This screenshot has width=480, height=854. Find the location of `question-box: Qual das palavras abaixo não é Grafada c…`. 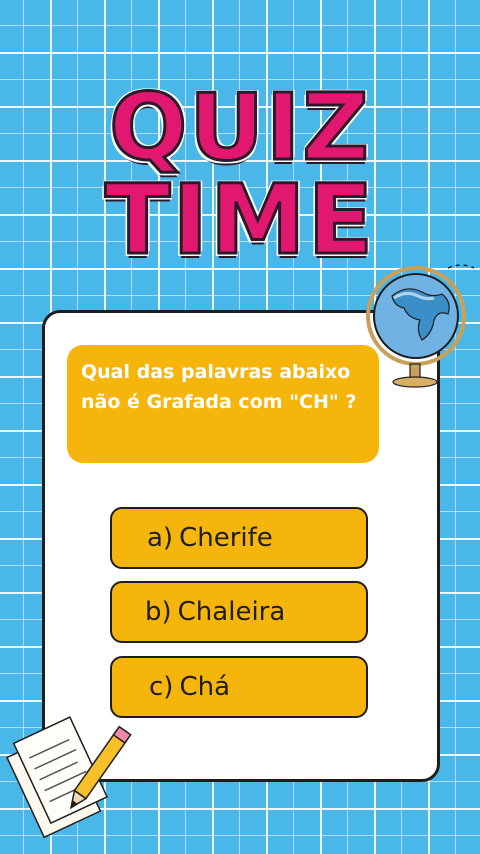

question-box: Qual das palavras abaixo não é Grafada c… is located at coordinates (223, 404).